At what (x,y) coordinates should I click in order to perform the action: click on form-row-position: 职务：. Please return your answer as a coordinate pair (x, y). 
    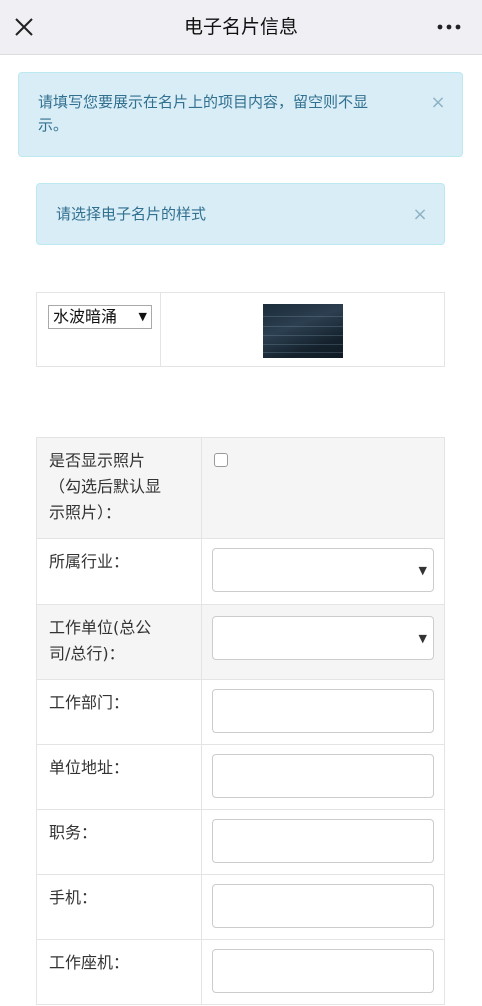
    Looking at the image, I should click on (240, 842).